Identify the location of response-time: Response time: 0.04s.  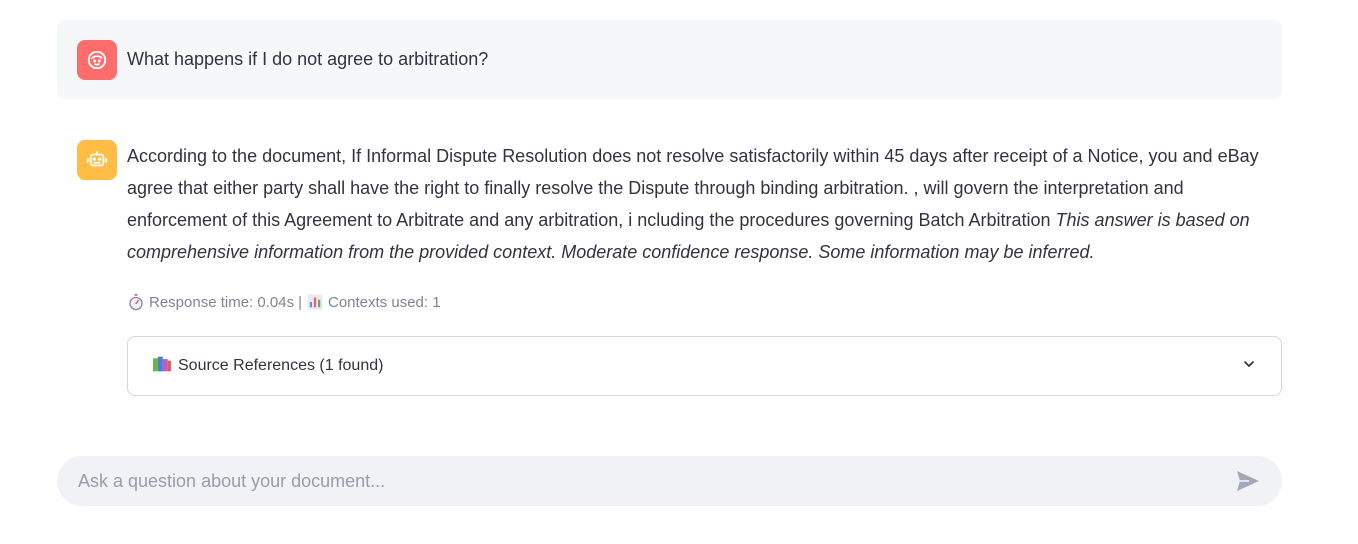
(222, 302).